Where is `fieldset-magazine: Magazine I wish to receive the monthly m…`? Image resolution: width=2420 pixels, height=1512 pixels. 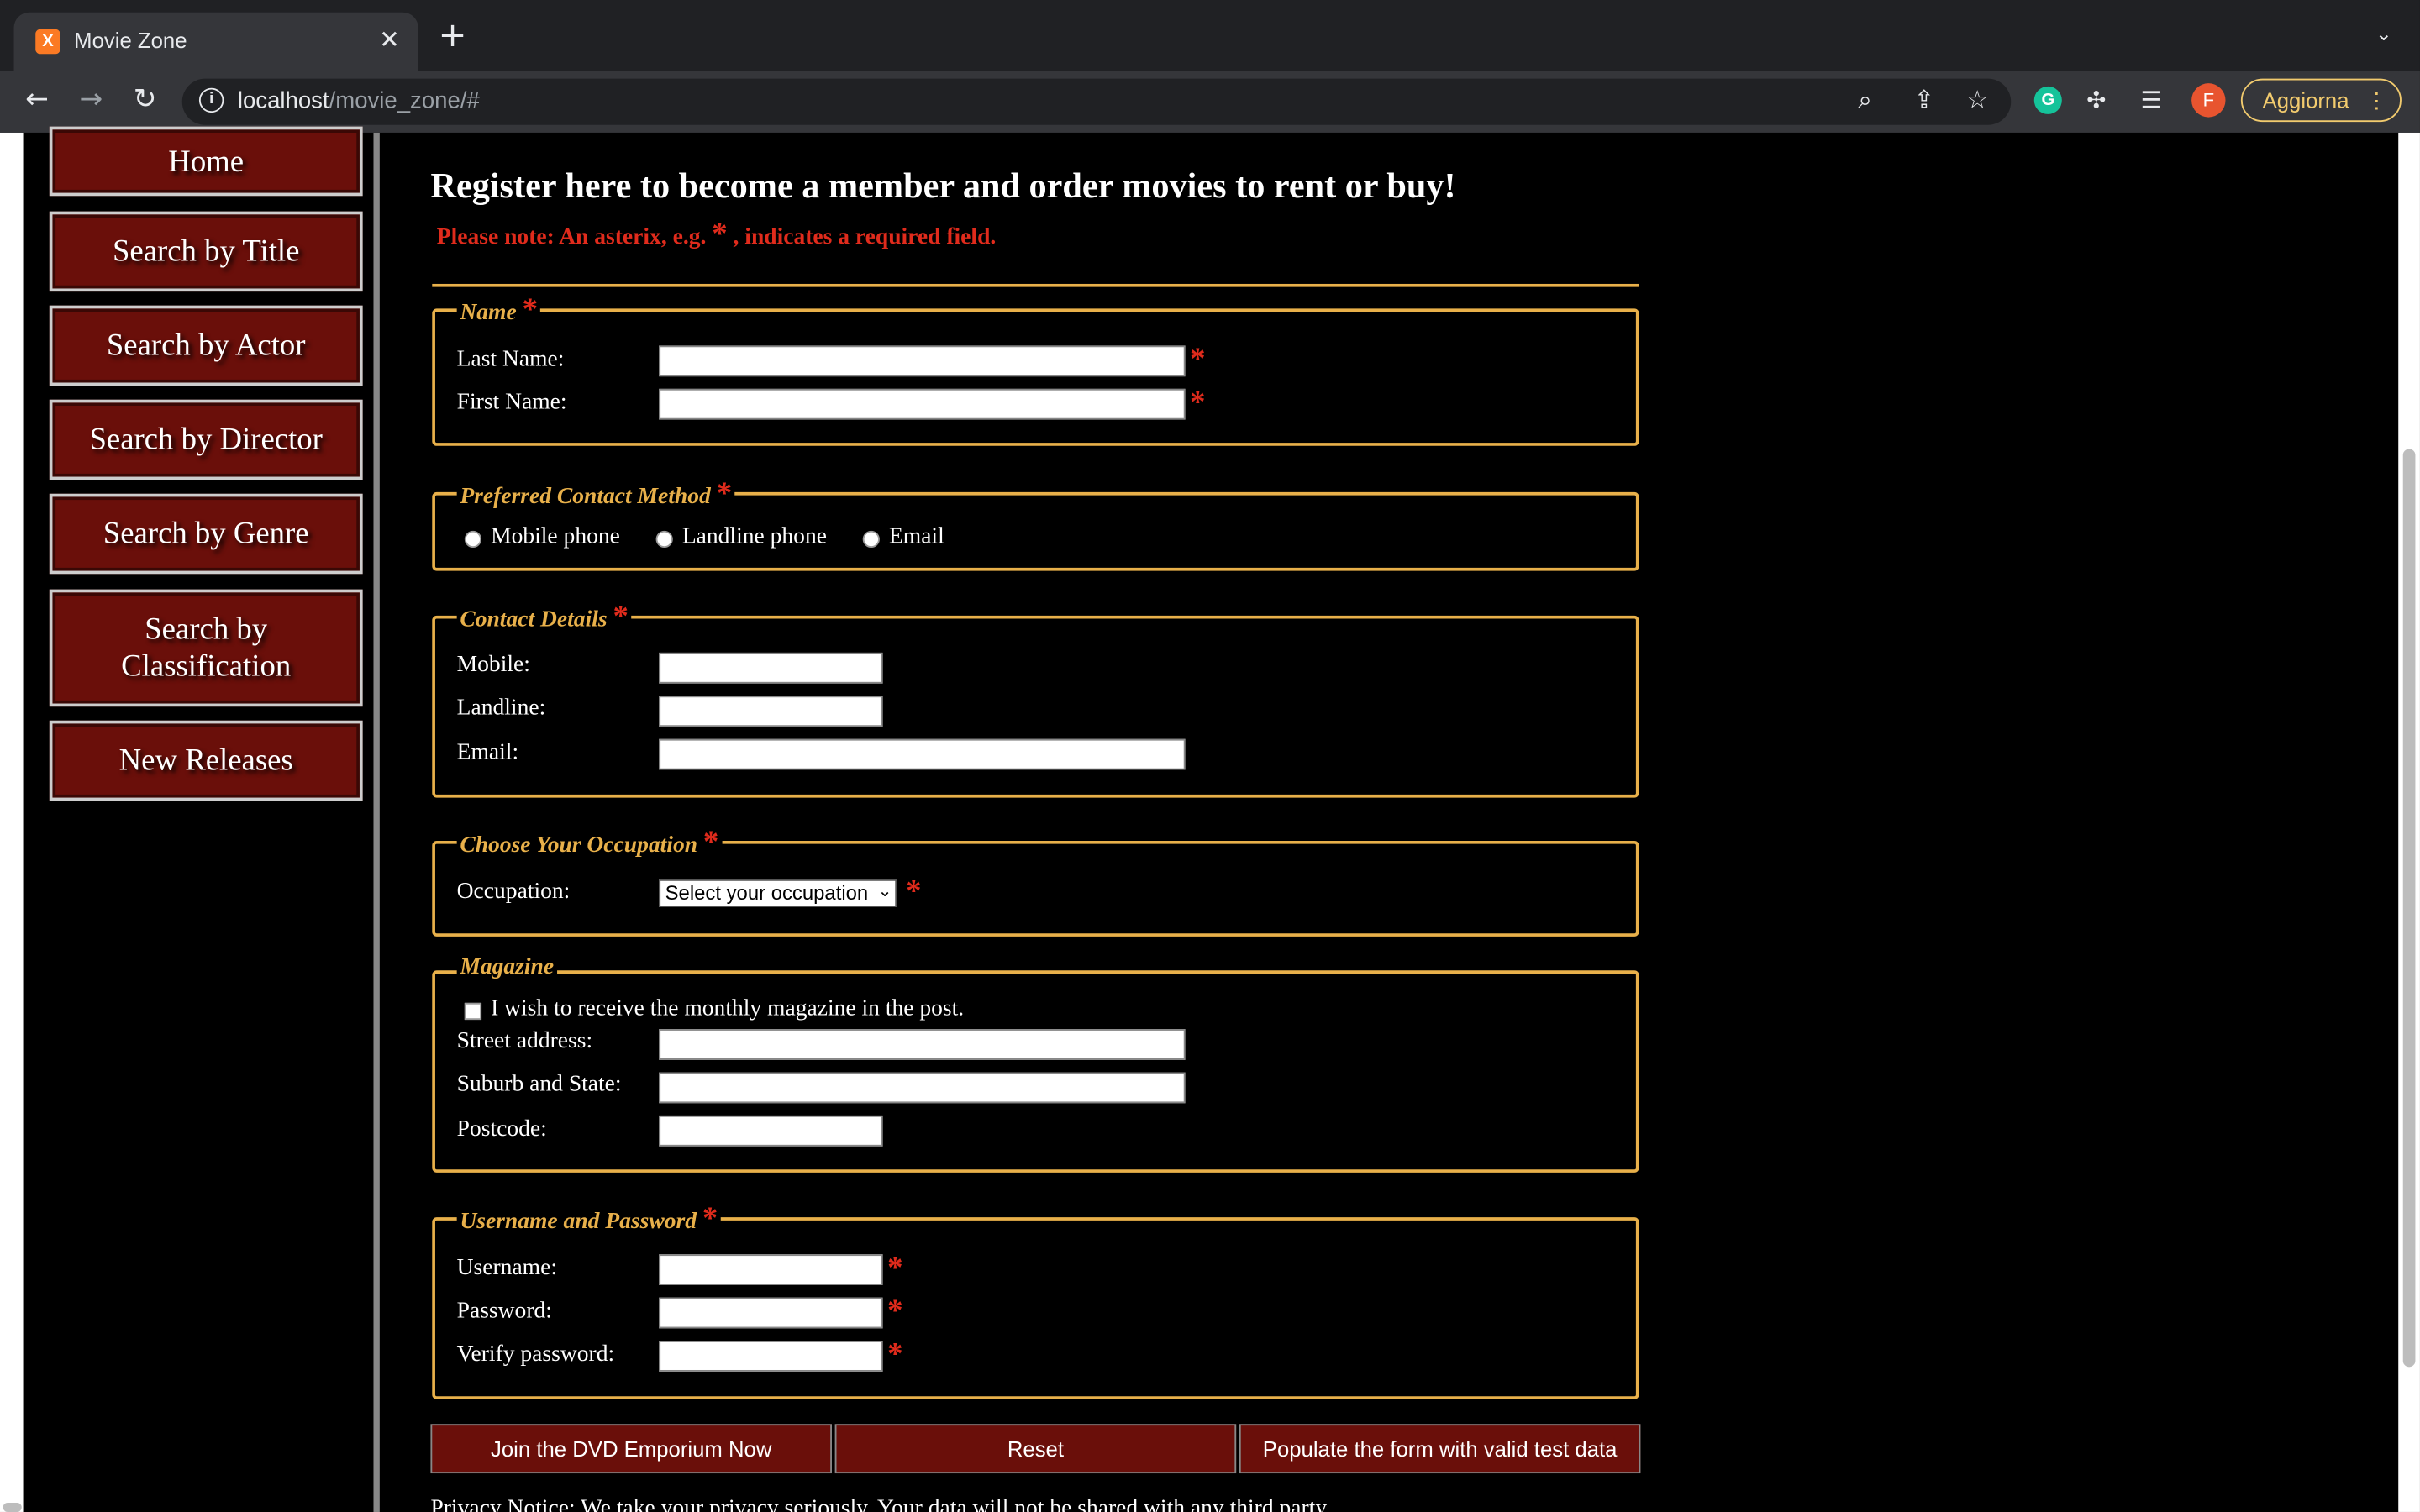
fieldset-magazine: Magazine I wish to receive the monthly m… is located at coordinates (1035, 1063).